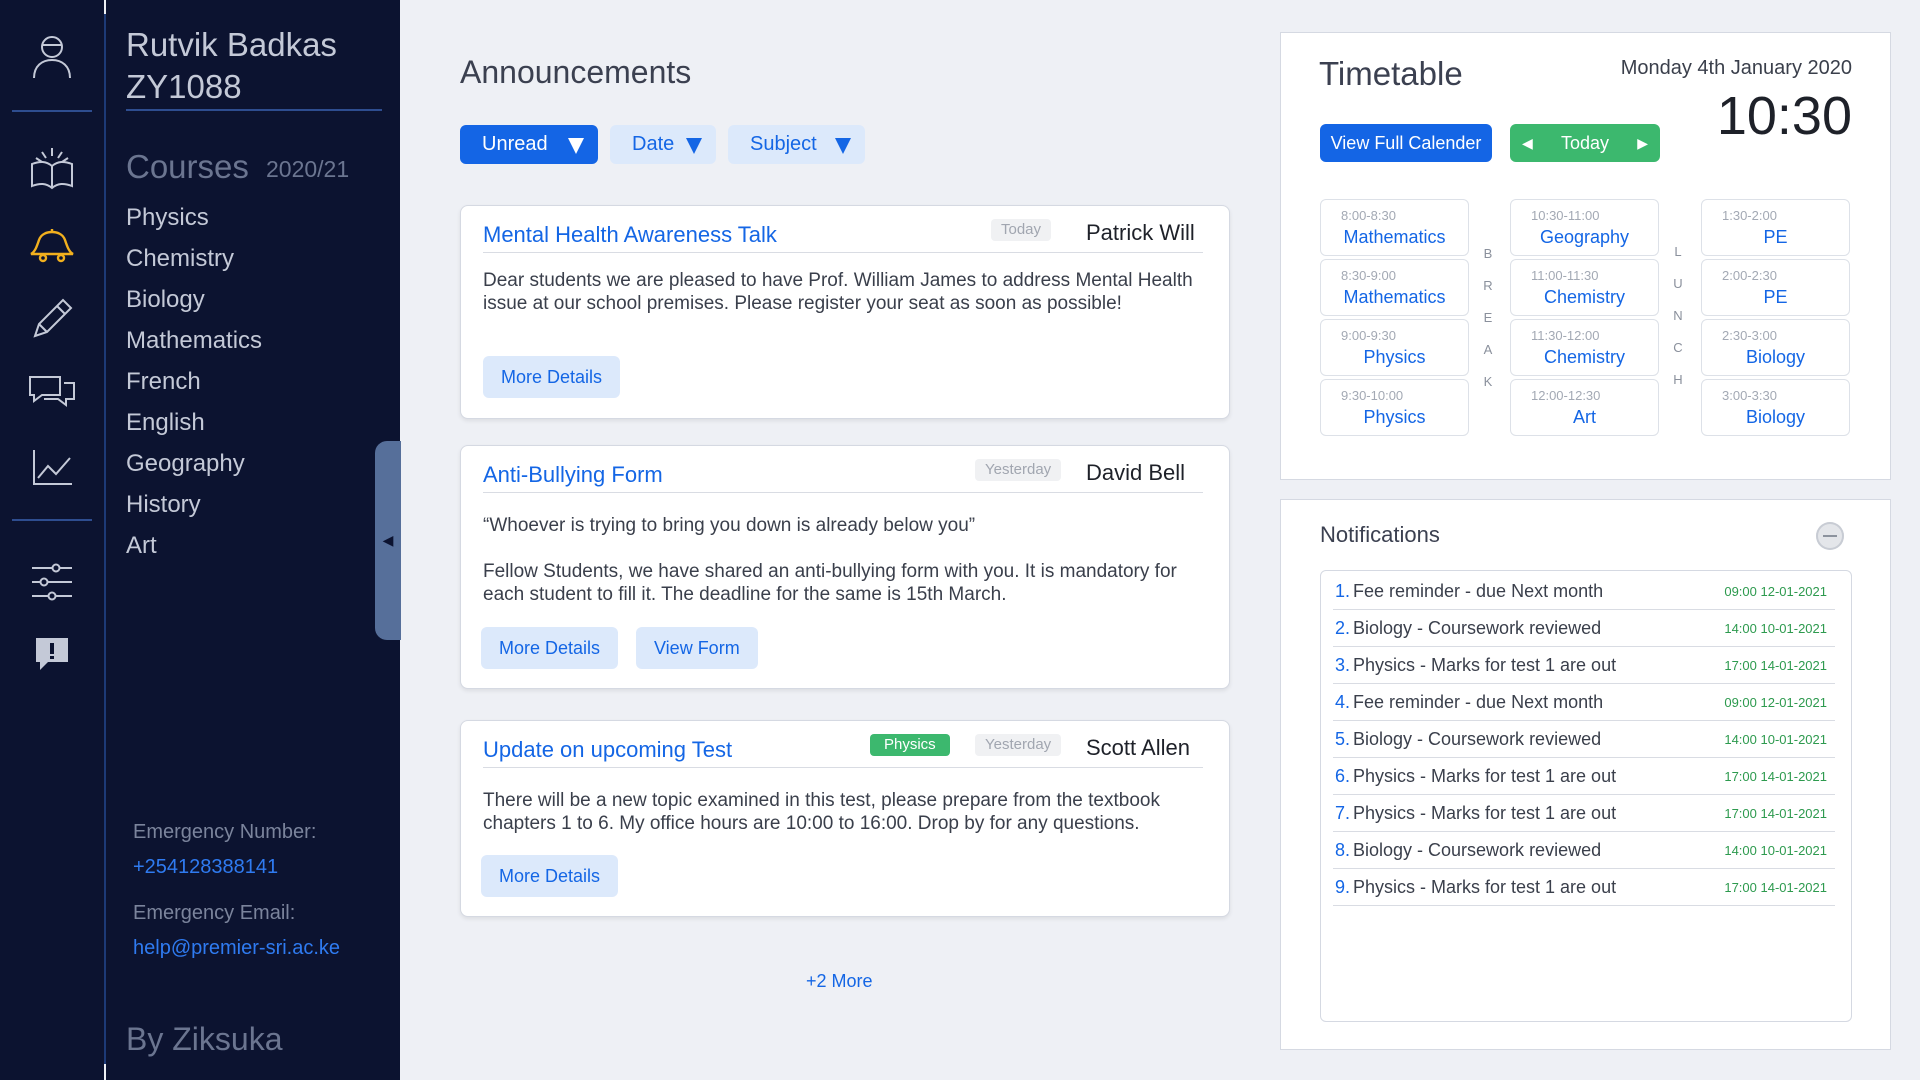  I want to click on announcement-title: Update on upcoming Test, so click(607, 750).